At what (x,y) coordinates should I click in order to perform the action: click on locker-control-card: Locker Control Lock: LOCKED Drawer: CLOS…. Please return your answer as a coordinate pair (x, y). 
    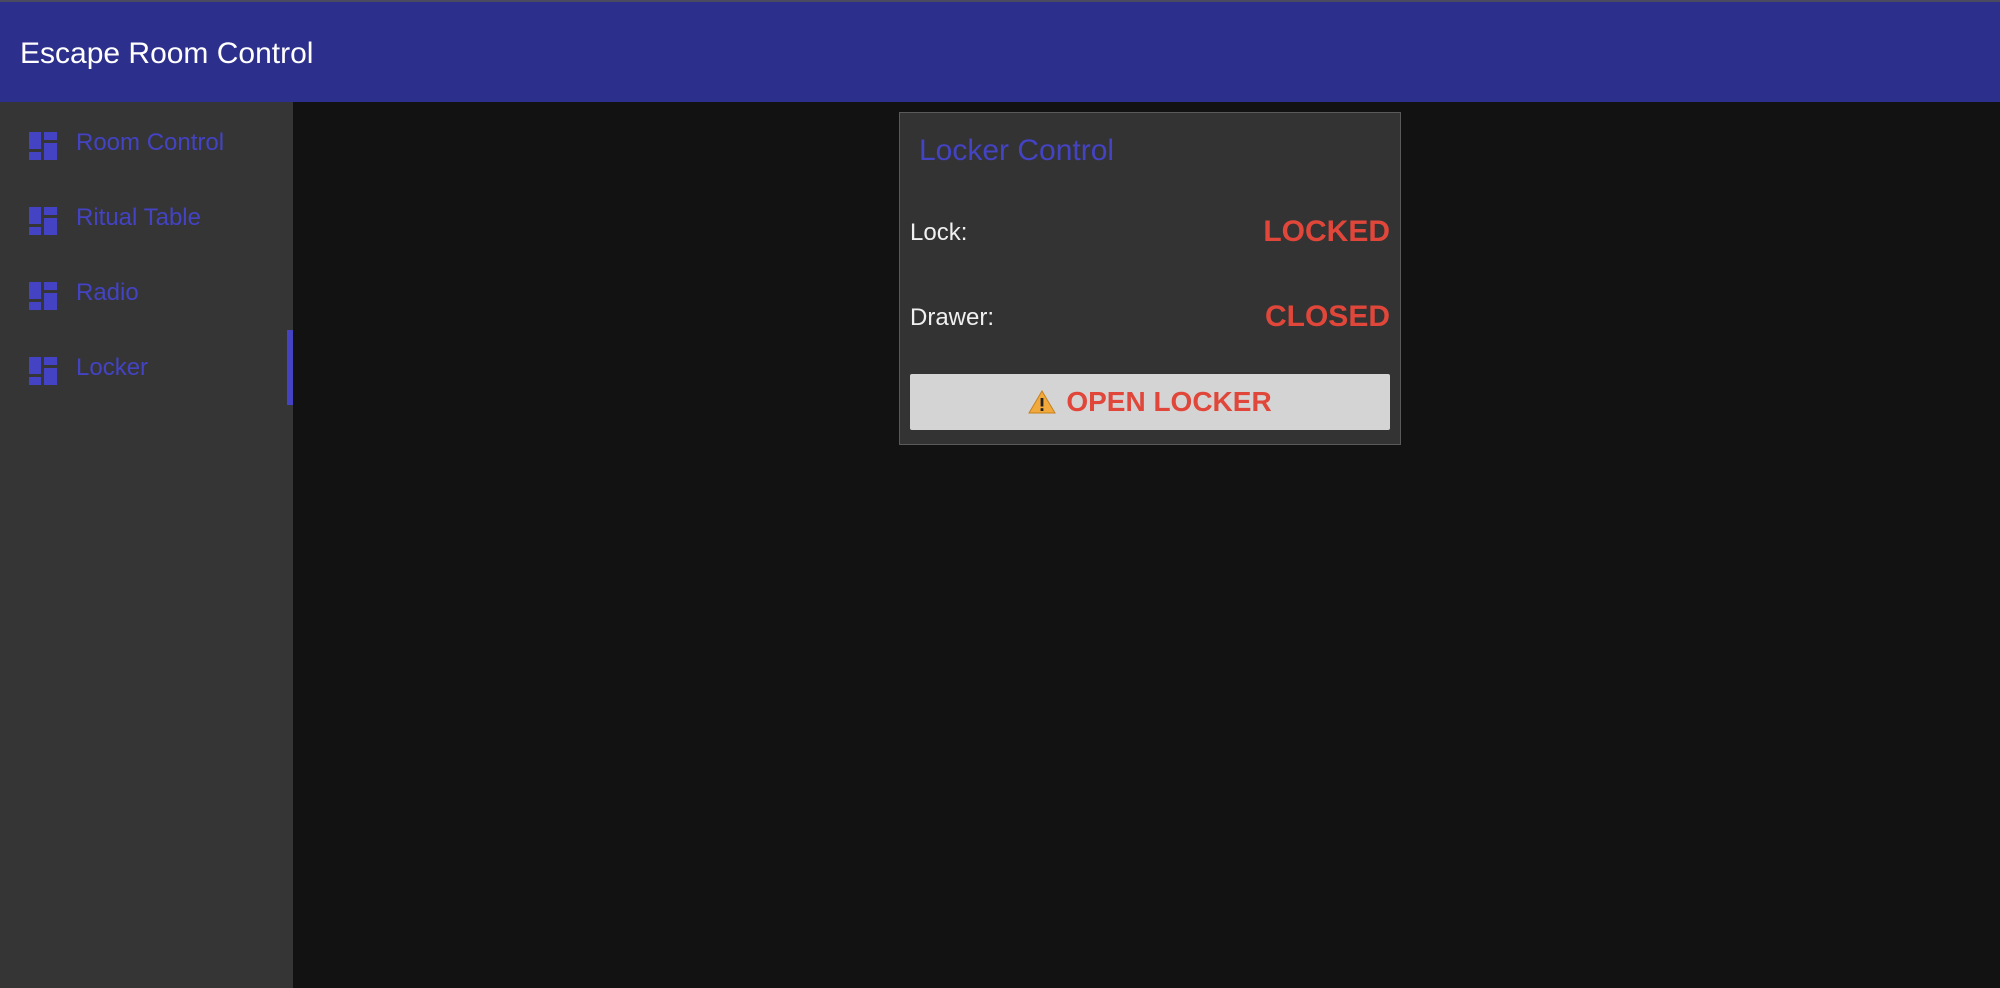
    Looking at the image, I should click on (1150, 278).